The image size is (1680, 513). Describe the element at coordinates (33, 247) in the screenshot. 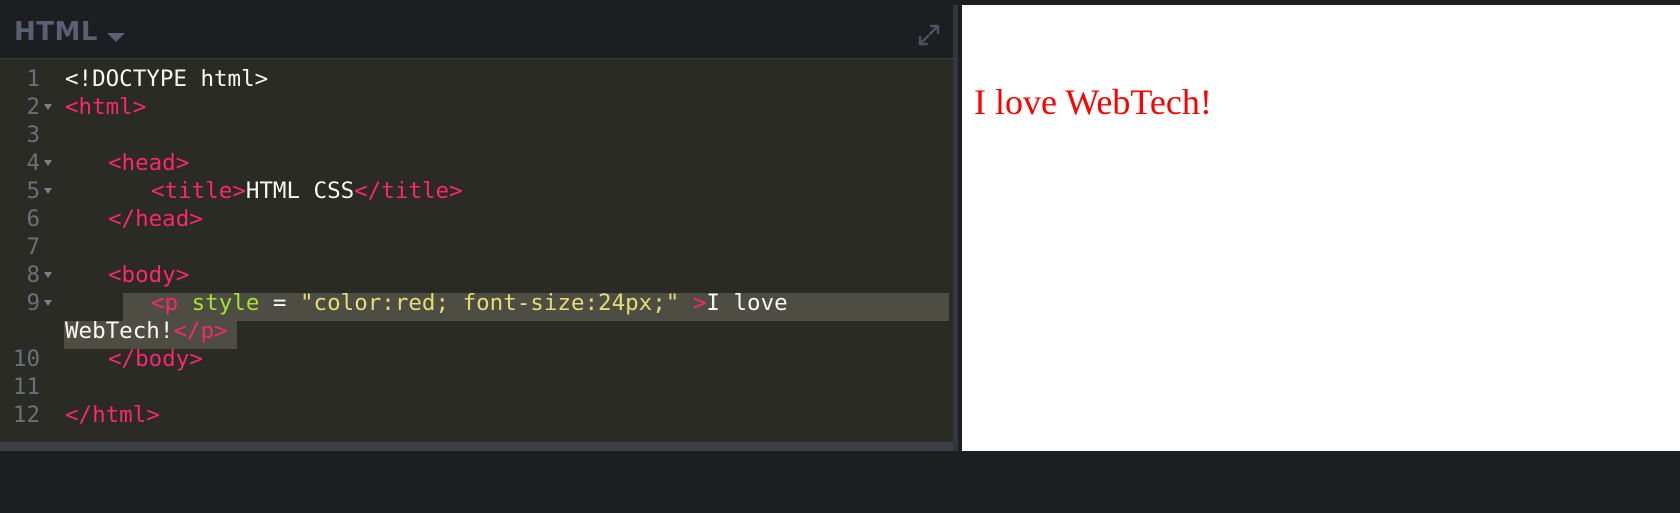

I see `line-number: 7` at that location.